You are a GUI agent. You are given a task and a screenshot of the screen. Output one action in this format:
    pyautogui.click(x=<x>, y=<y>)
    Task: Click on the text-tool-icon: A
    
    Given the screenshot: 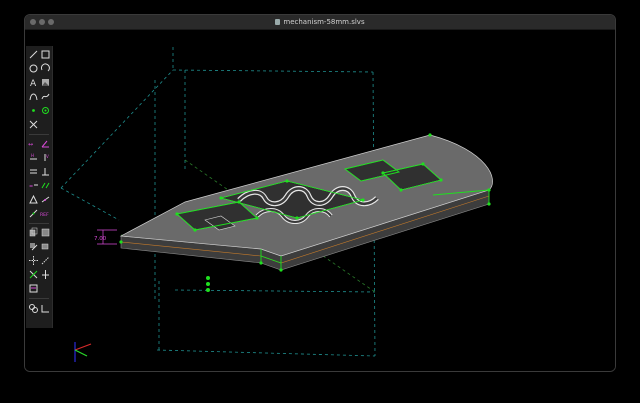 What is the action you would take?
    pyautogui.click(x=33, y=82)
    